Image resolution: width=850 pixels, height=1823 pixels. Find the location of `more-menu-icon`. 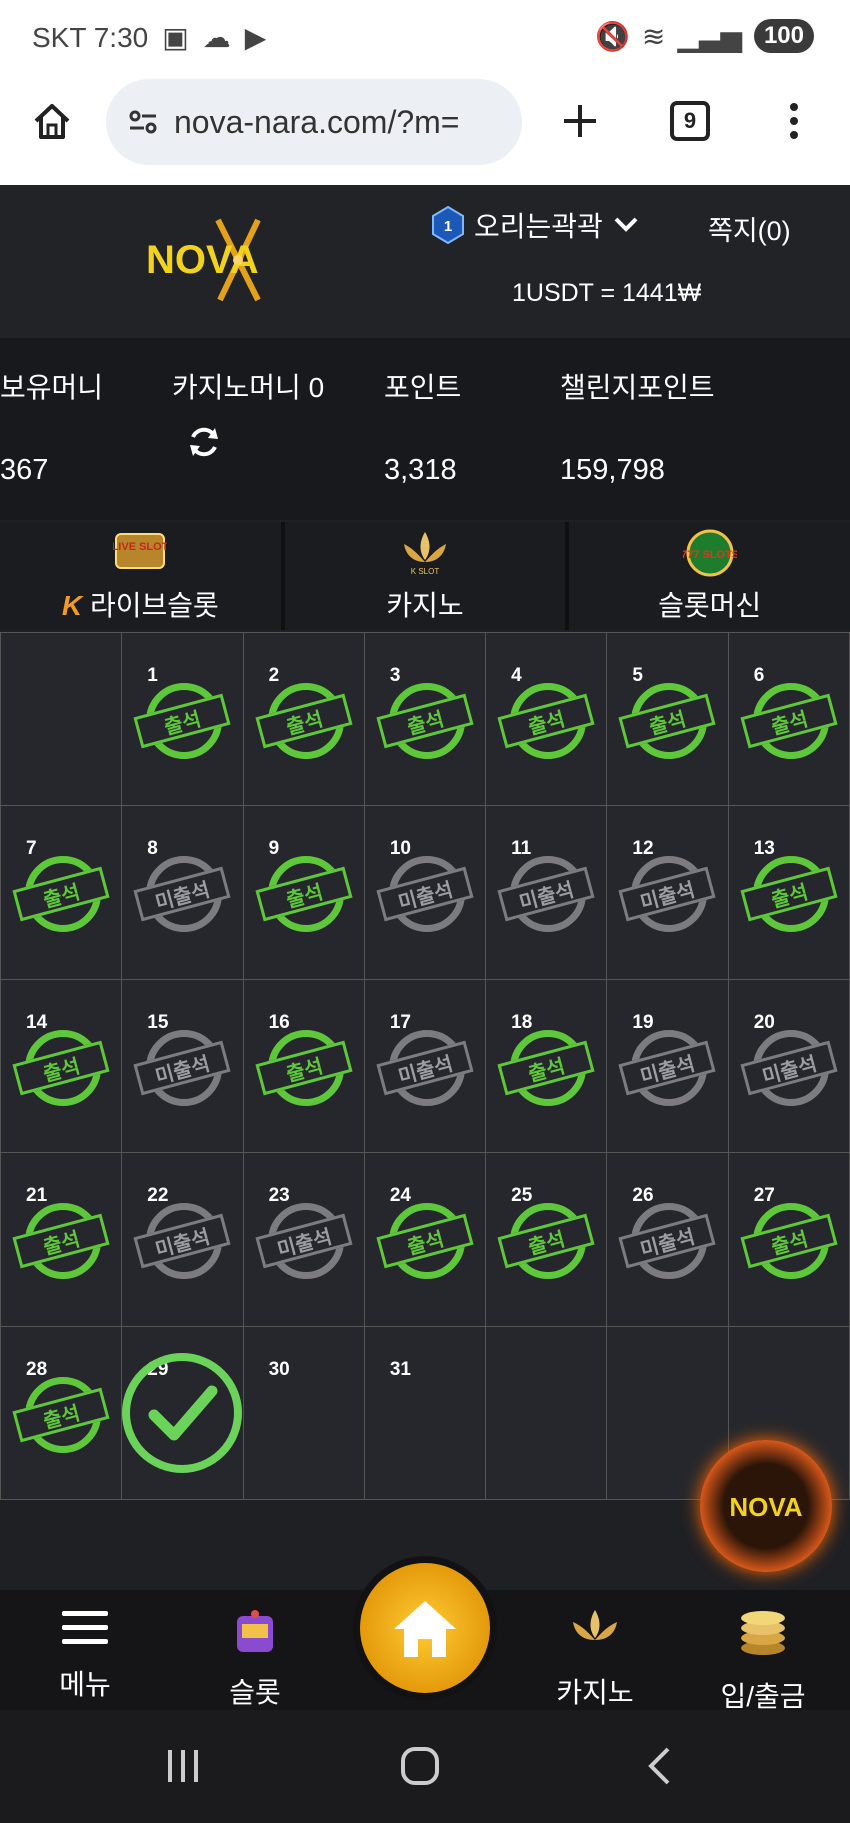

more-menu-icon is located at coordinates (794, 121).